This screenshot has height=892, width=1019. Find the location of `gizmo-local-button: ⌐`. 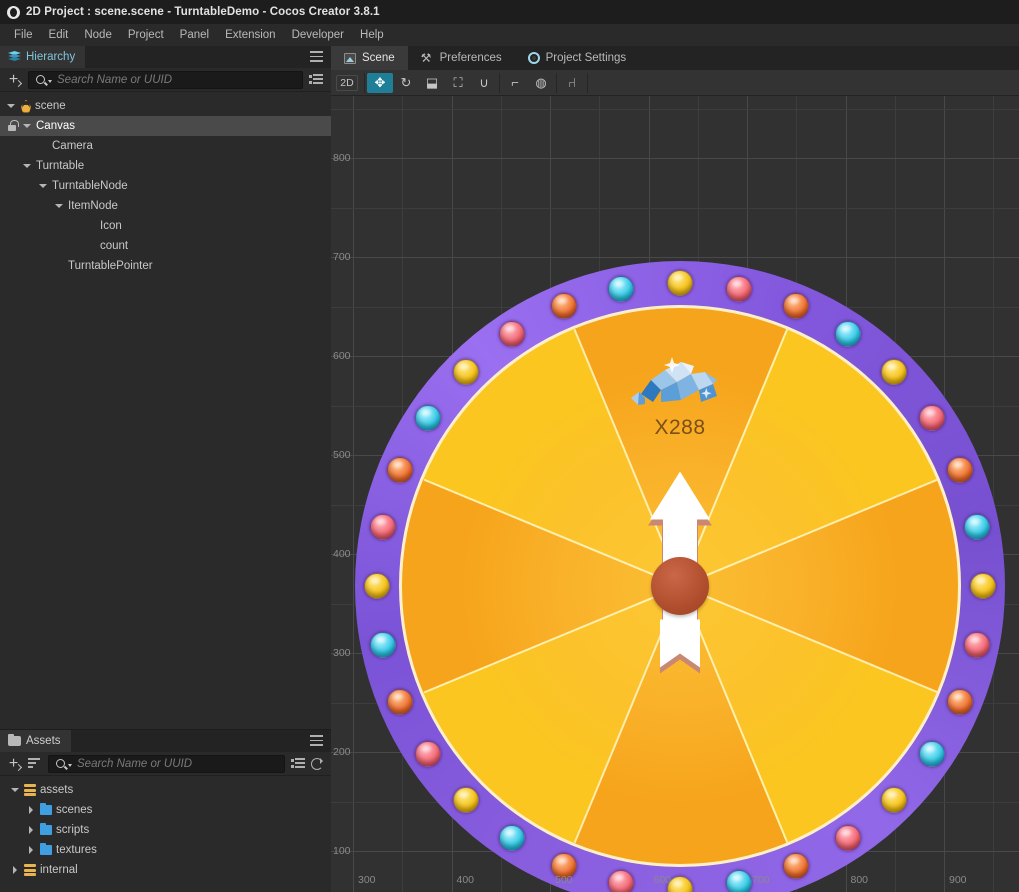

gizmo-local-button: ⌐ is located at coordinates (515, 83).